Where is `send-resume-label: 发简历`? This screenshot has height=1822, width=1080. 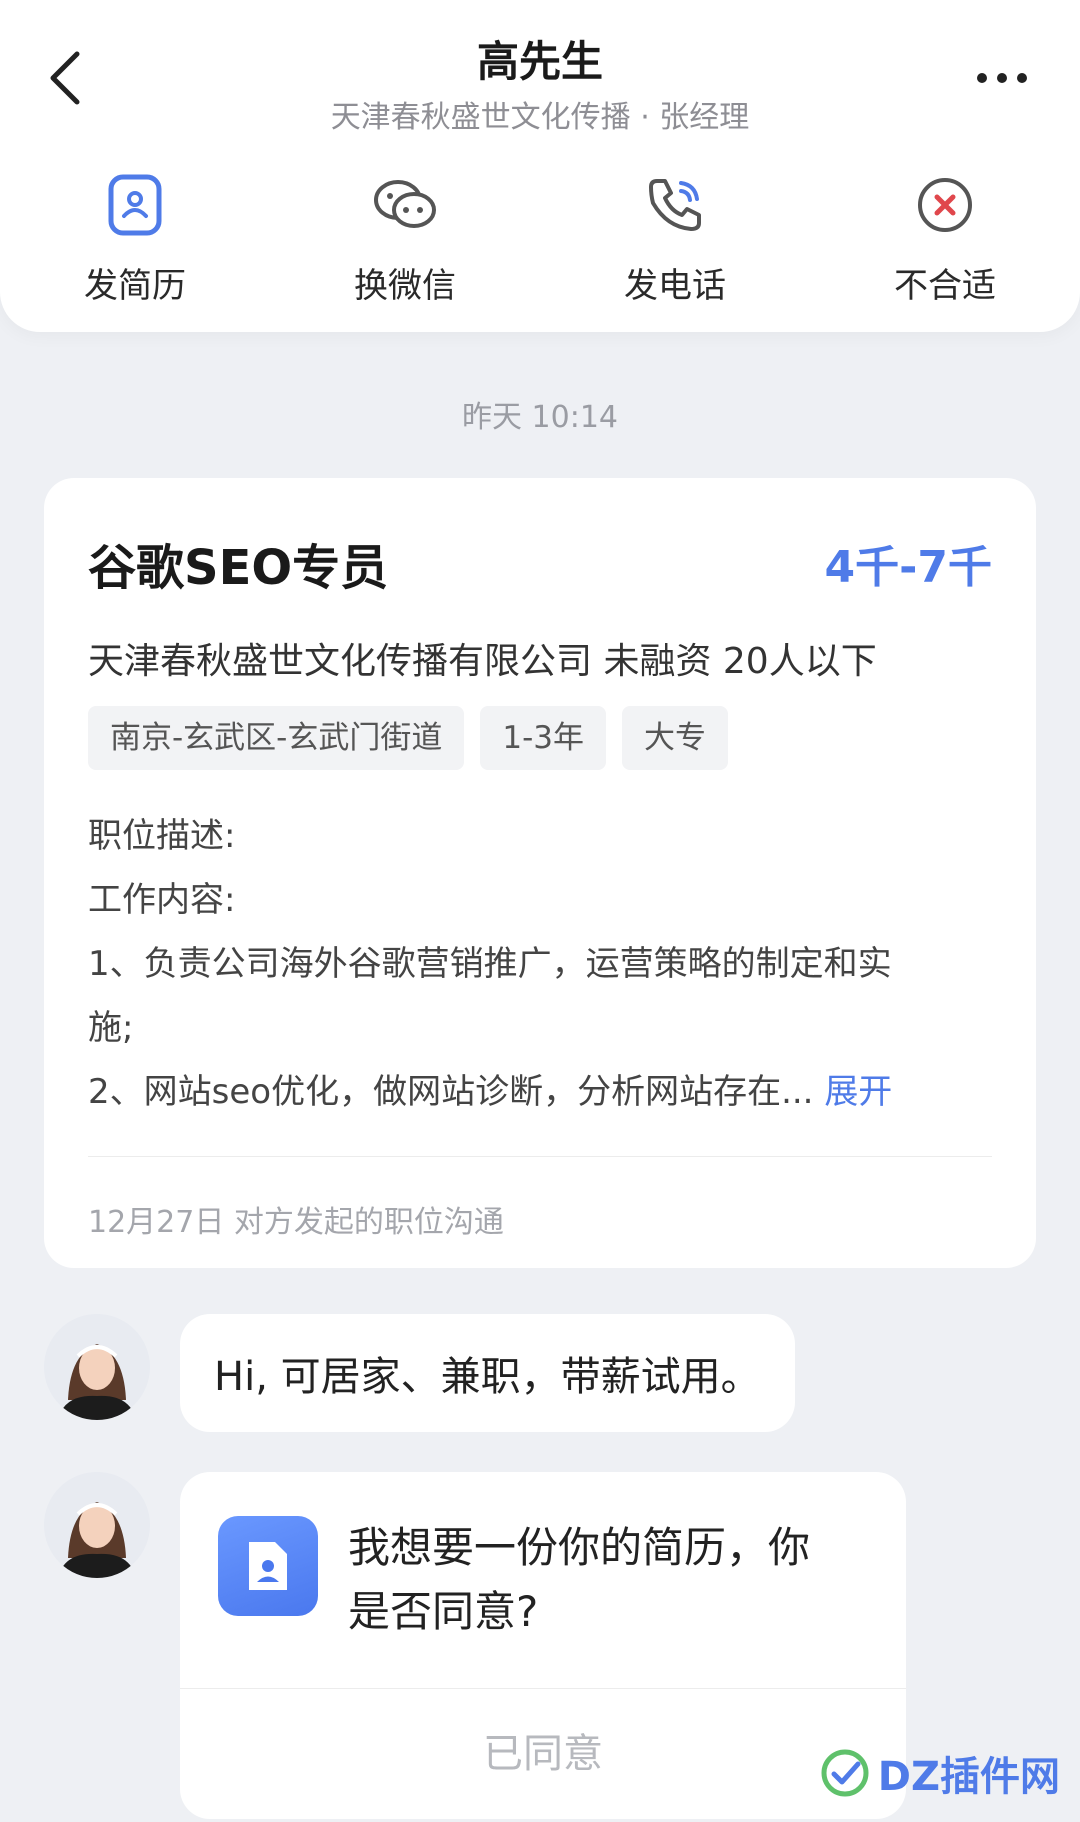 send-resume-label: 发简历 is located at coordinates (135, 286).